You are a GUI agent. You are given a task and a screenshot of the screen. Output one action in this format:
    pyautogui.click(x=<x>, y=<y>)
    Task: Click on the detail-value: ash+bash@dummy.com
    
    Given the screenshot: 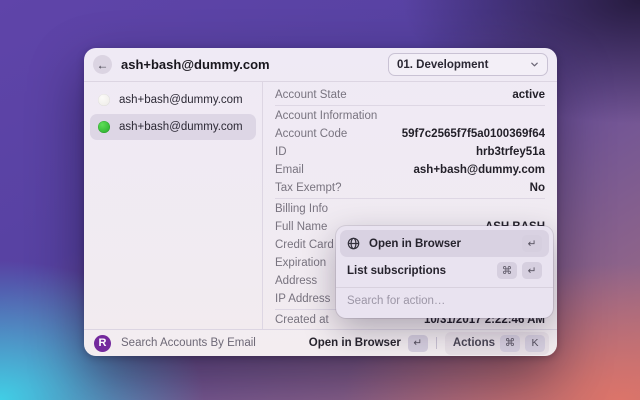 What is the action you would take?
    pyautogui.click(x=479, y=170)
    